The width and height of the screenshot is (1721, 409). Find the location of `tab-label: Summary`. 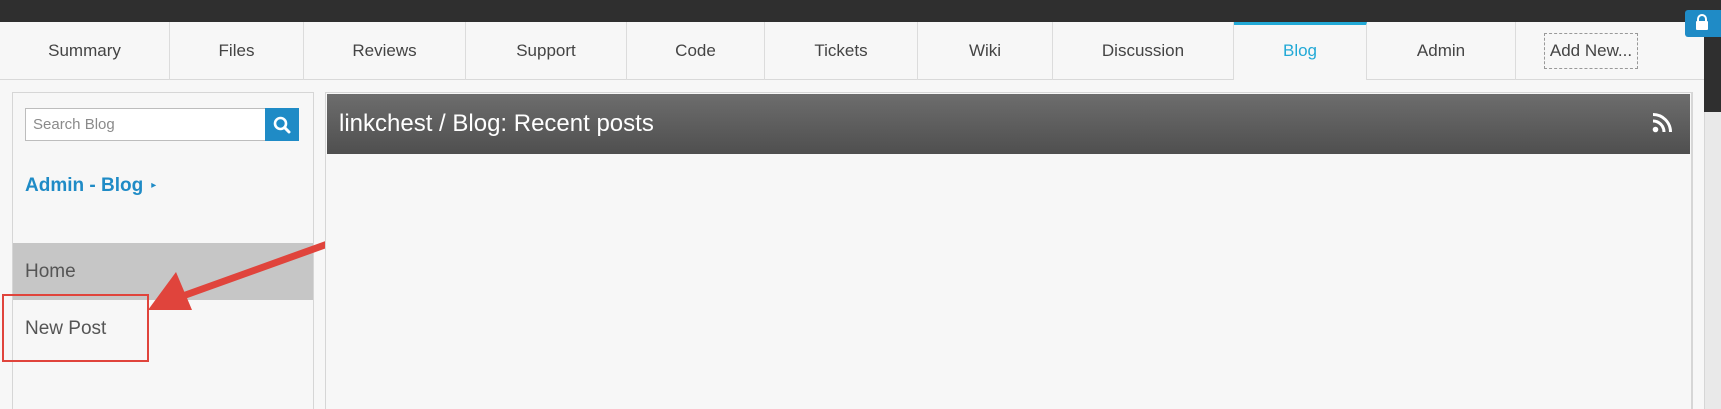

tab-label: Summary is located at coordinates (84, 50).